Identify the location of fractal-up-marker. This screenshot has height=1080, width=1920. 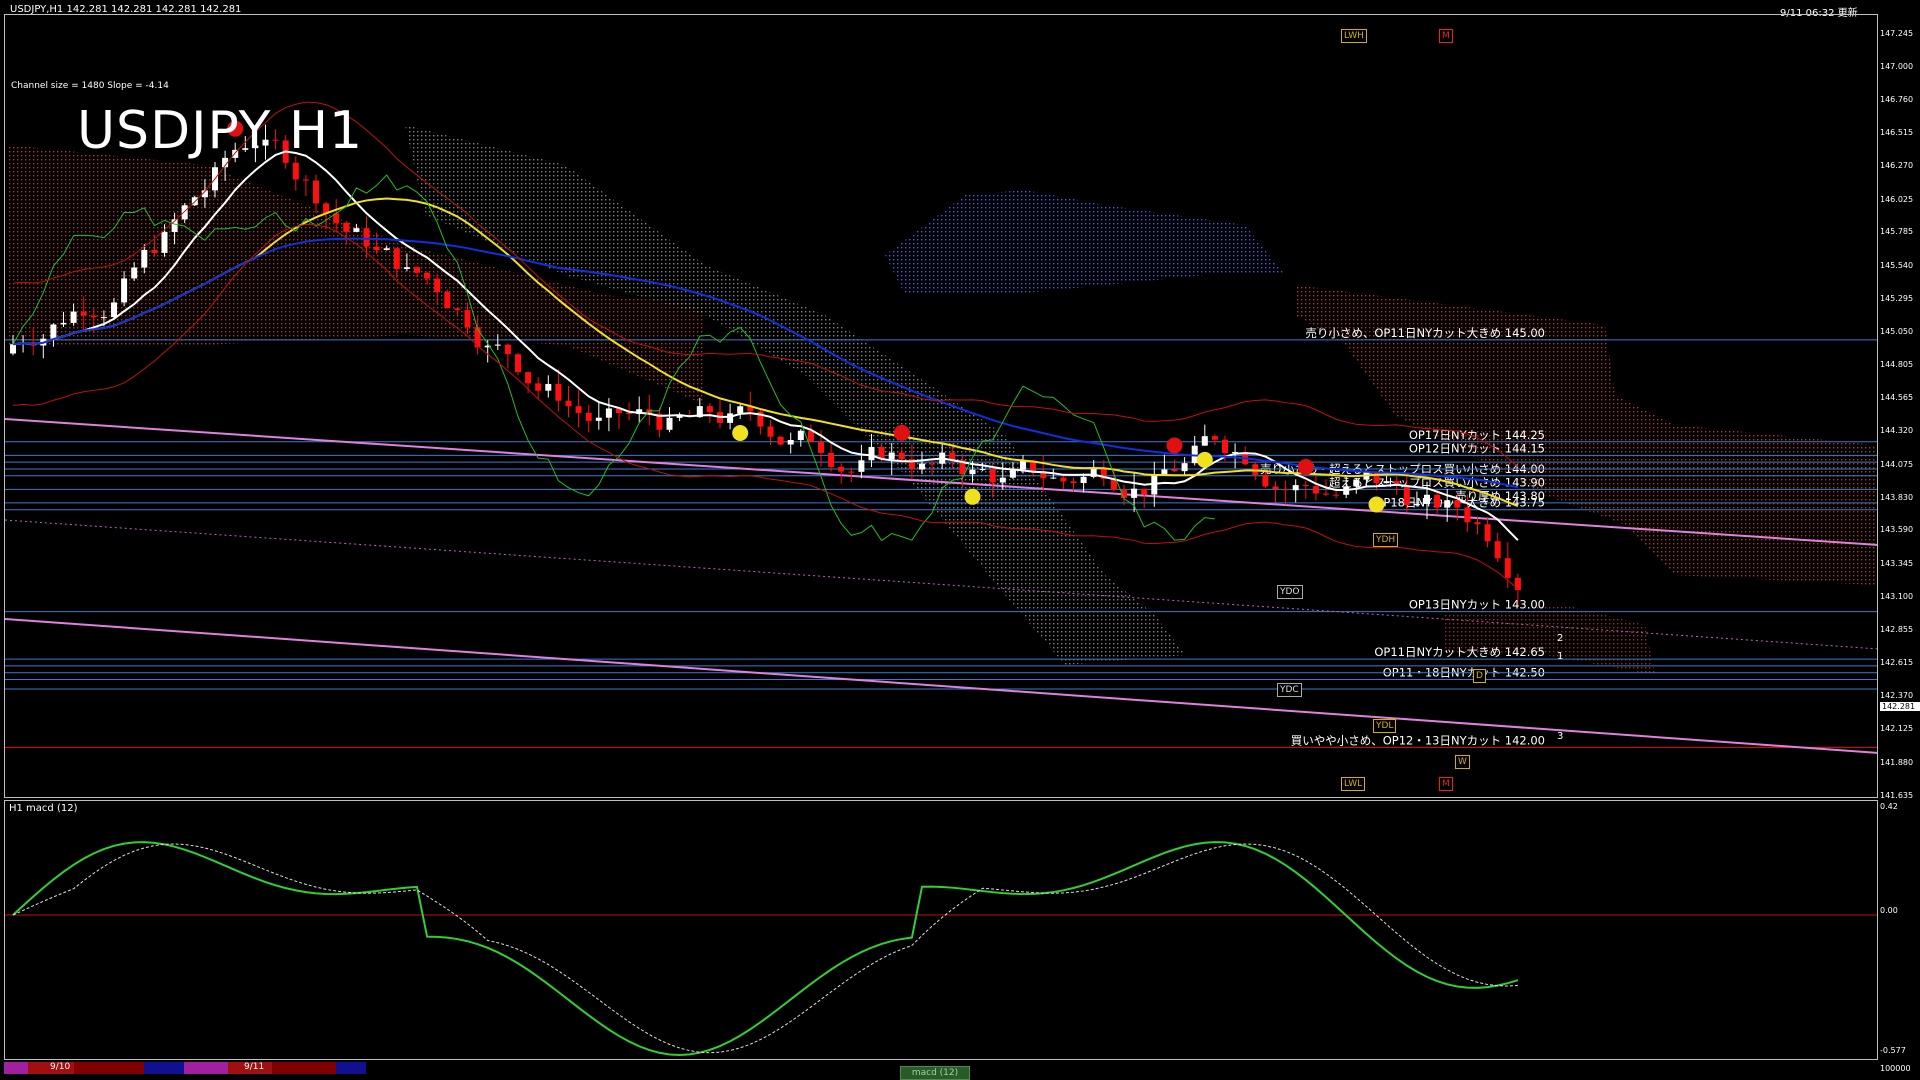
(1174, 445).